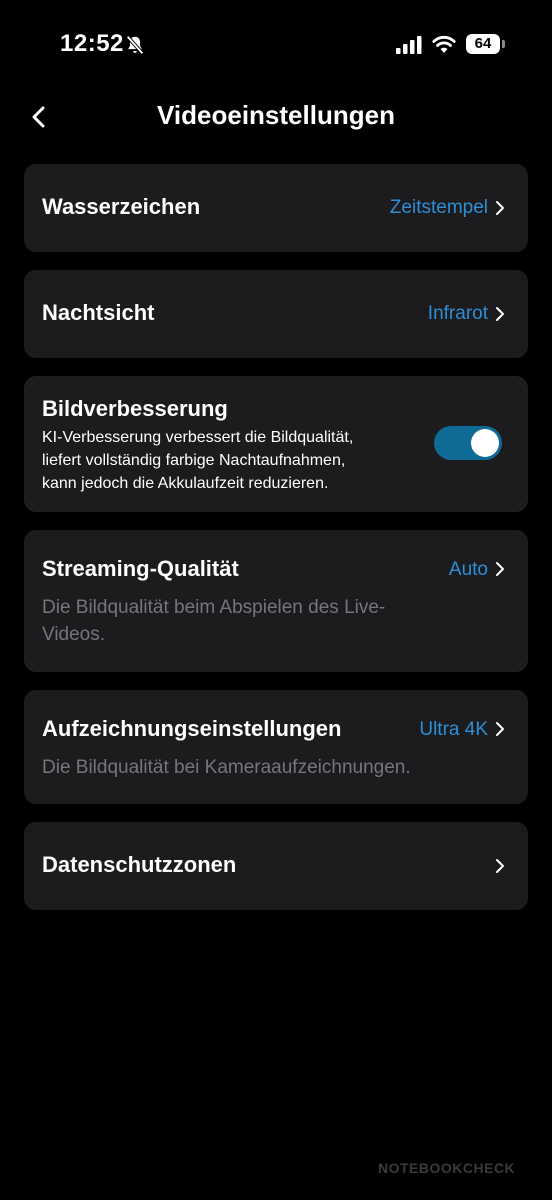 This screenshot has width=552, height=1200. I want to click on night-vision-label: Nachtsicht, so click(98, 312).